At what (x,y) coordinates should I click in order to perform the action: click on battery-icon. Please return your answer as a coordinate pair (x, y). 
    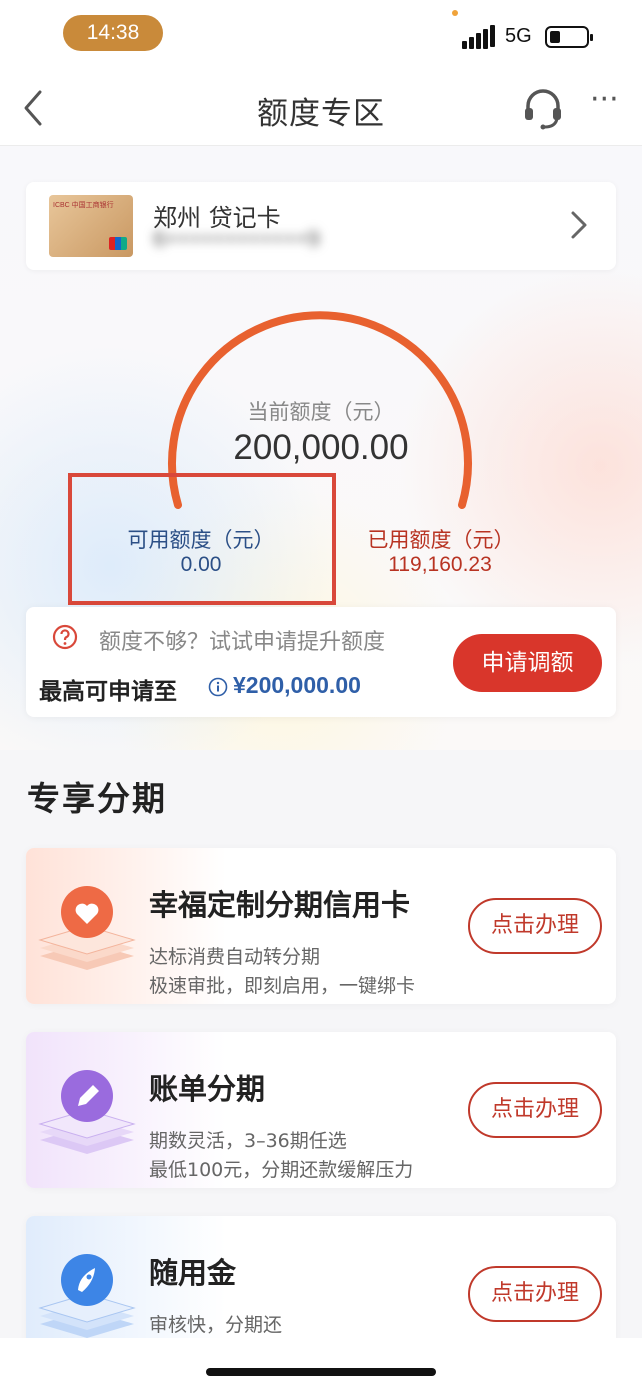
    Looking at the image, I should click on (569, 37).